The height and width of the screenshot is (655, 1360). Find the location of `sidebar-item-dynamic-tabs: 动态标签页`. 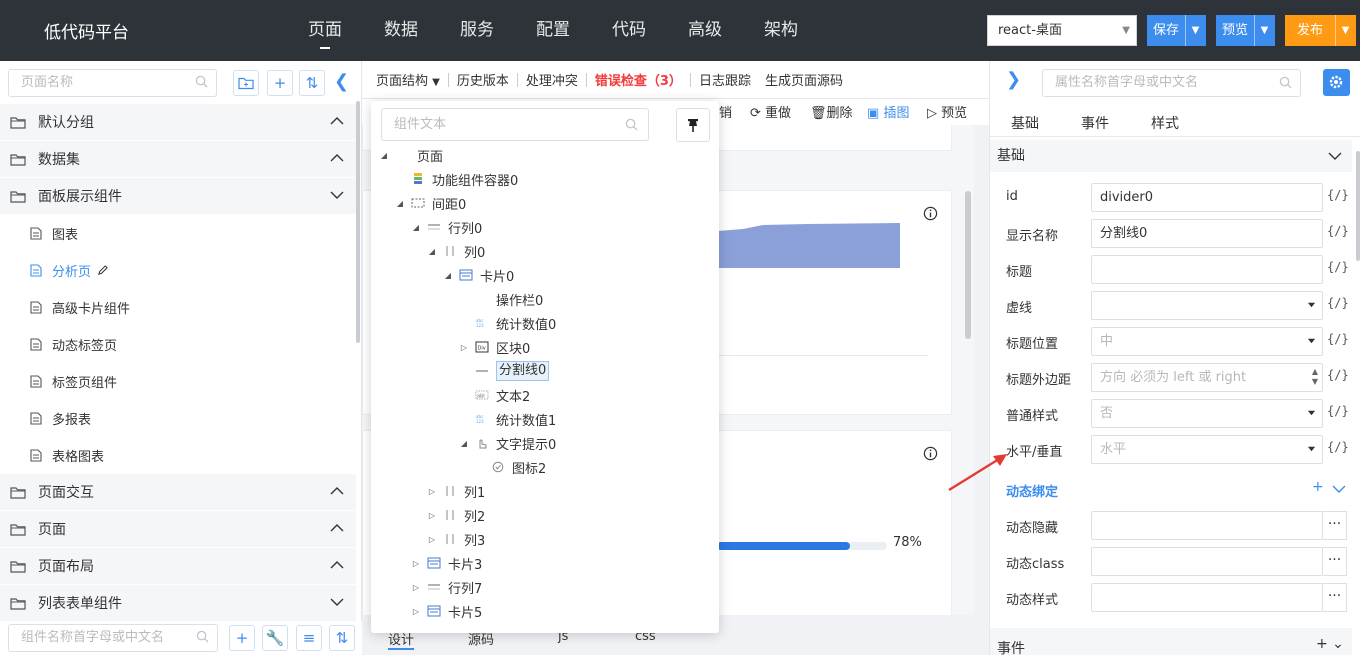

sidebar-item-dynamic-tabs: 动态标签页 is located at coordinates (178, 344).